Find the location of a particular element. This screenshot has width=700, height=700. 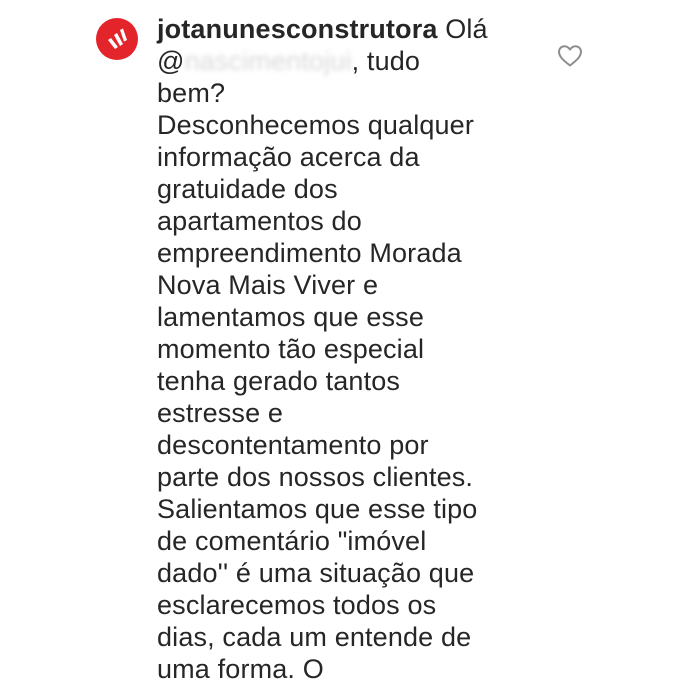

like-button is located at coordinates (570, 56).